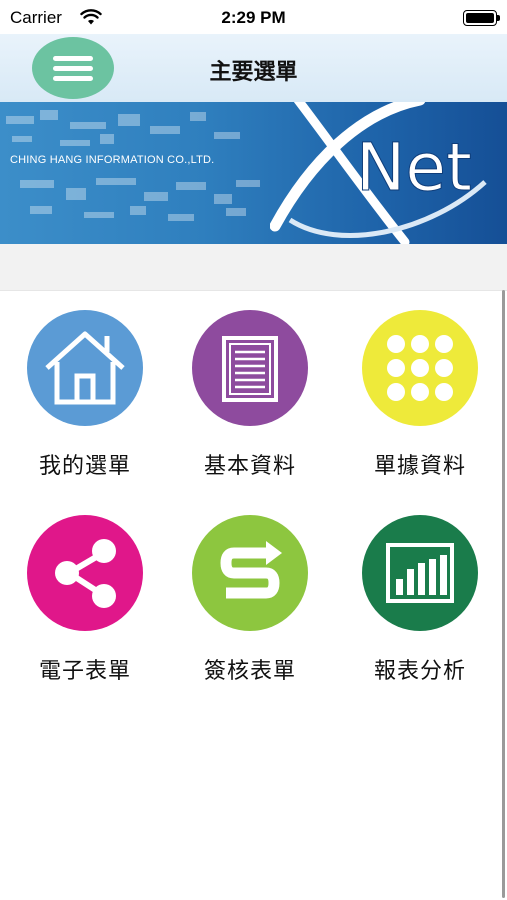 The width and height of the screenshot is (507, 900). I want to click on menu-item-basic-data: 基本資料, so click(250, 395).